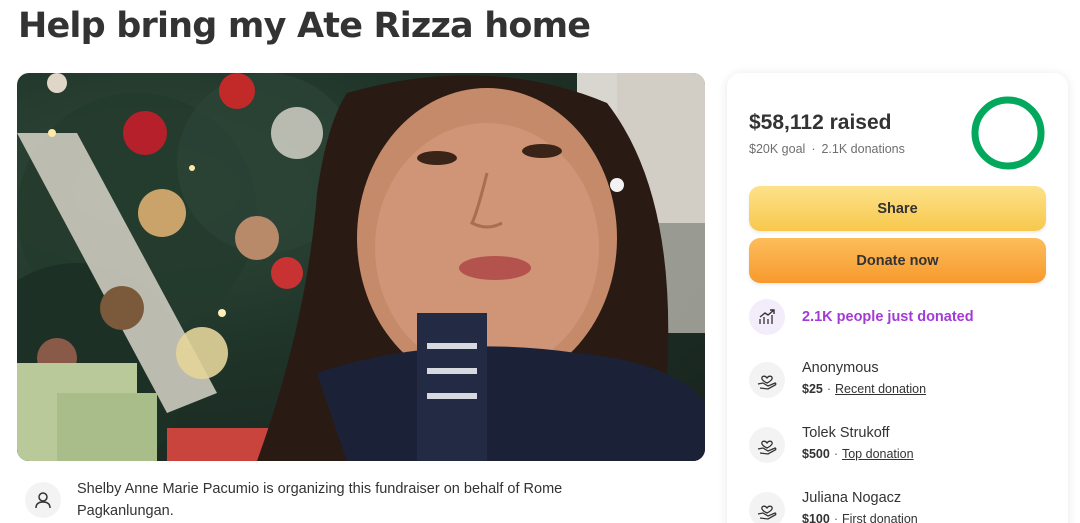  What do you see at coordinates (812, 389) in the screenshot?
I see `donation-amount: $25` at bounding box center [812, 389].